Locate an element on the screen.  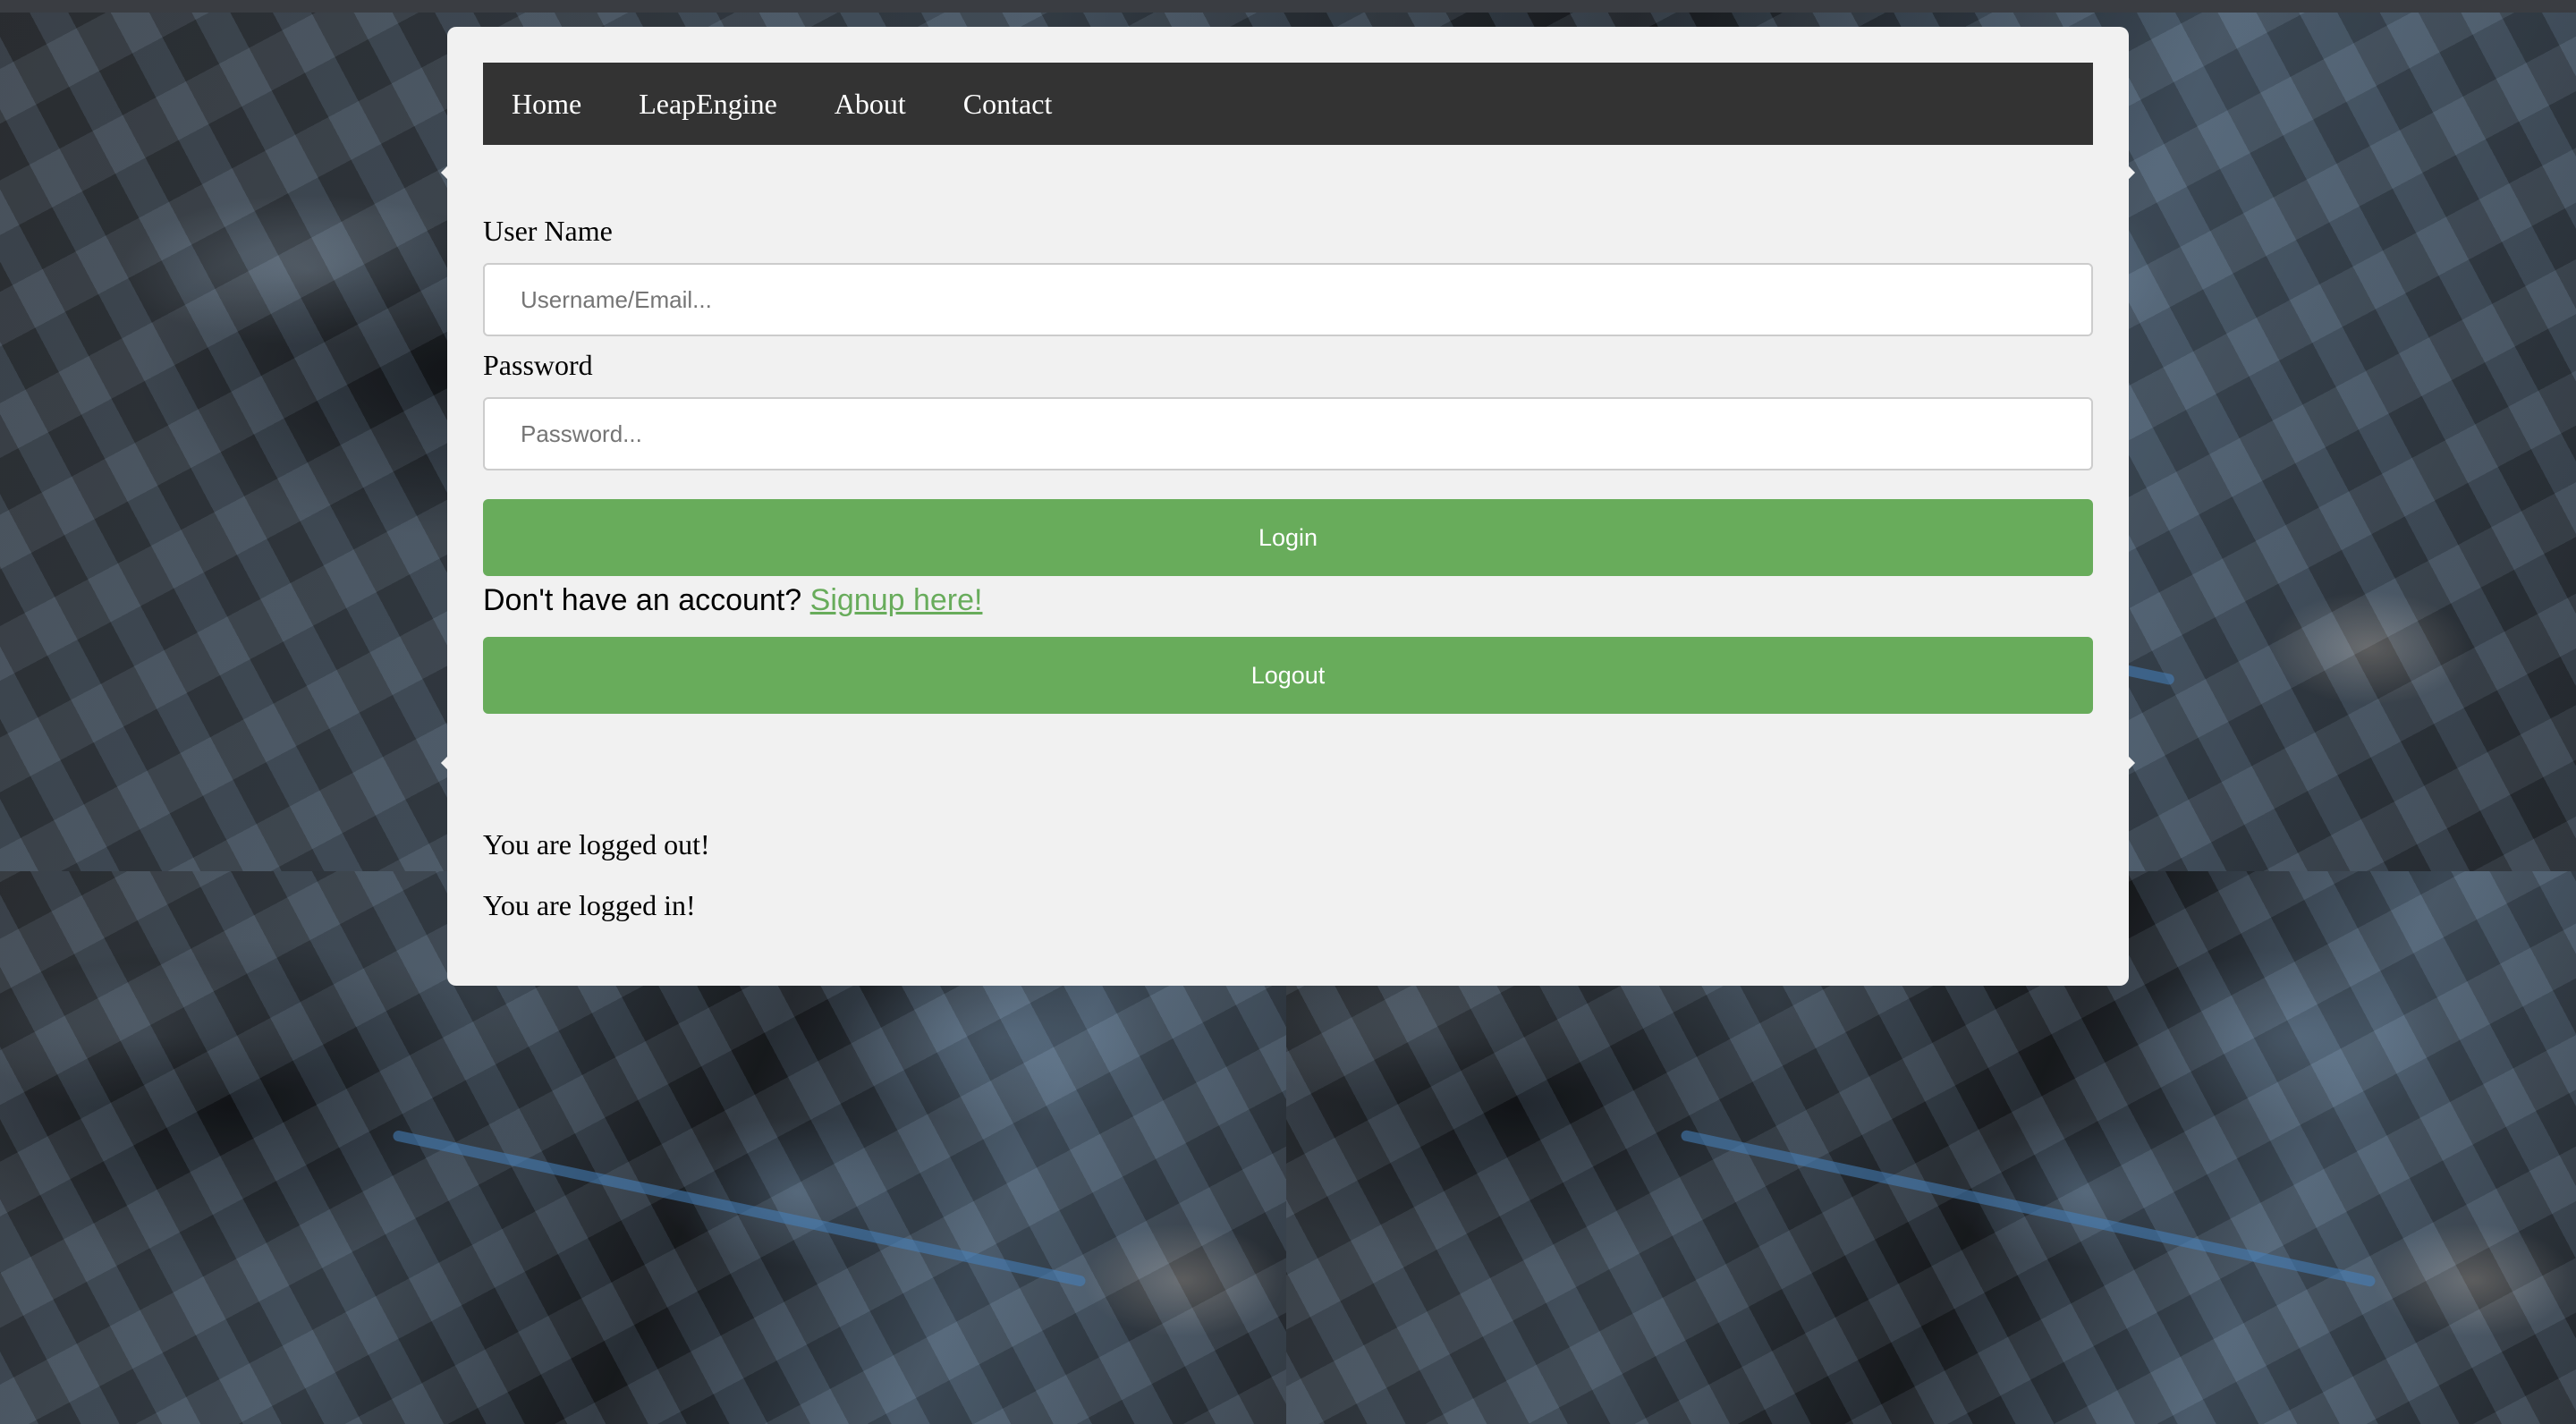
nav-leapengine-link: LeapEngine is located at coordinates (708, 104).